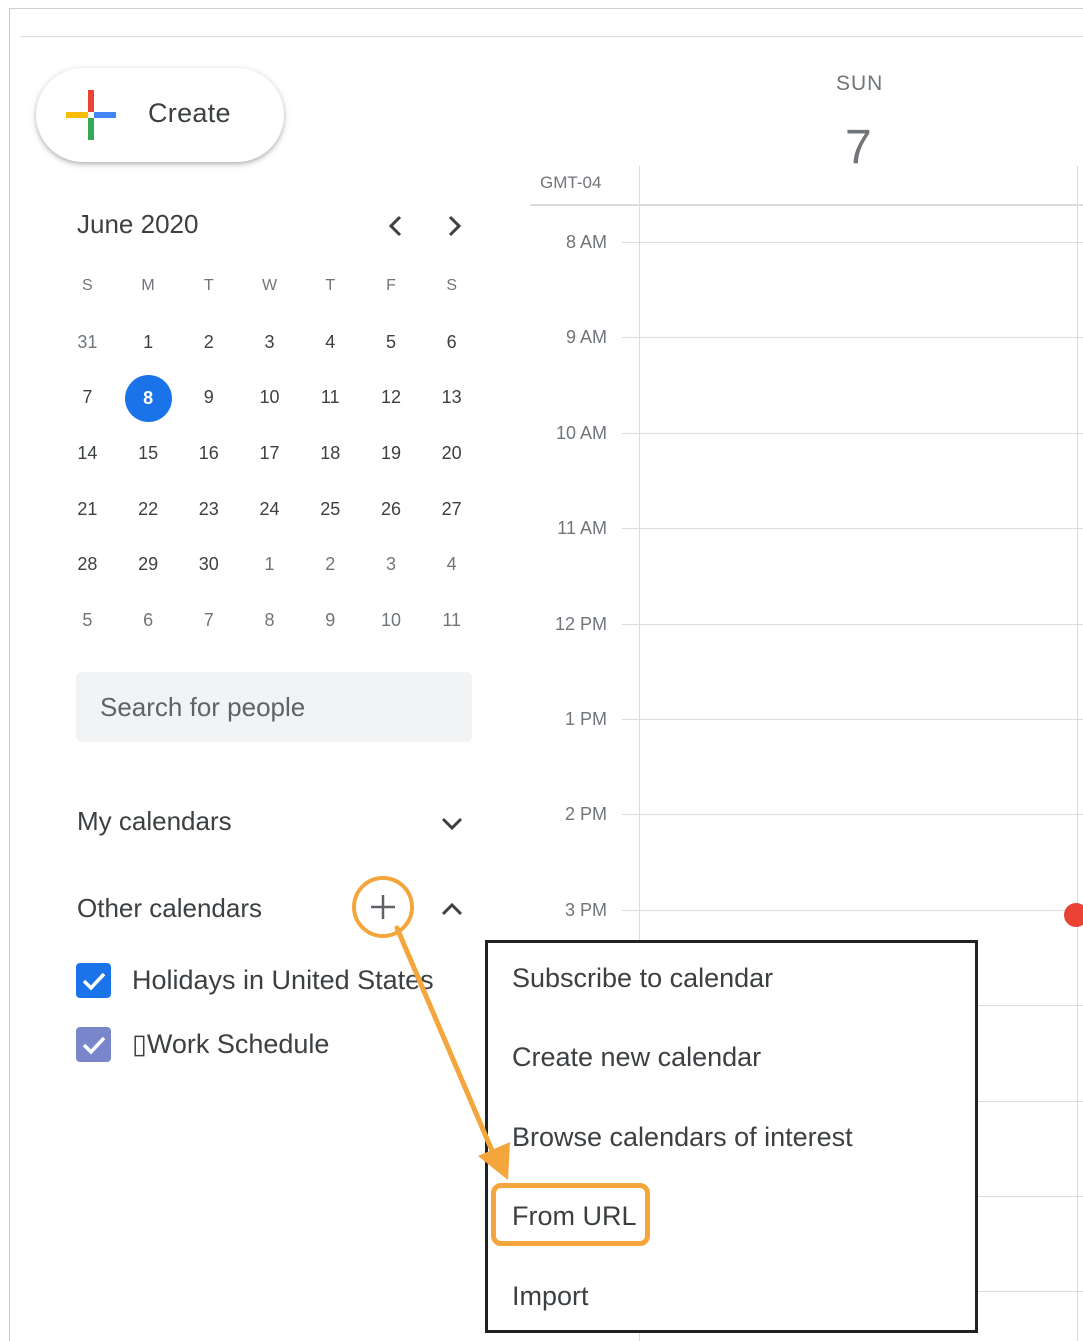 Image resolution: width=1083 pixels, height=1341 pixels. Describe the element at coordinates (231, 1043) in the screenshot. I see `calendar-item-label: ▯Work Schedule` at that location.